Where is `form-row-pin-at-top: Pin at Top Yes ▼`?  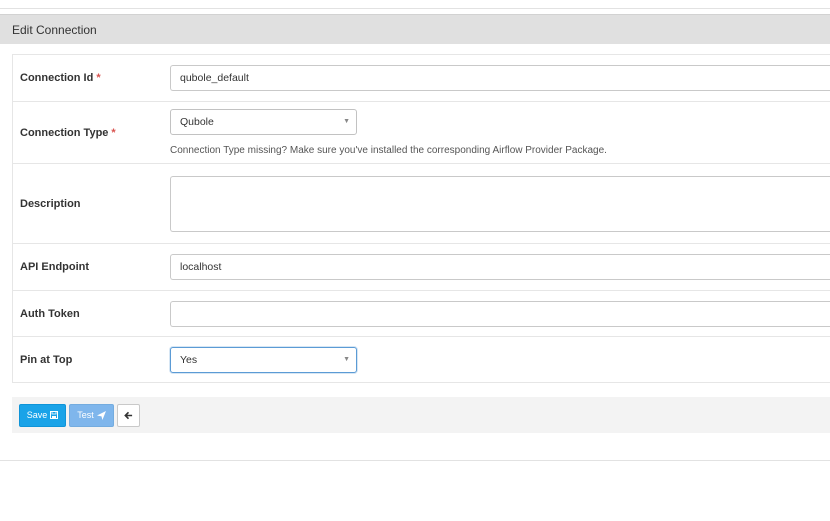
form-row-pin-at-top: Pin at Top Yes ▼ is located at coordinates (421, 359).